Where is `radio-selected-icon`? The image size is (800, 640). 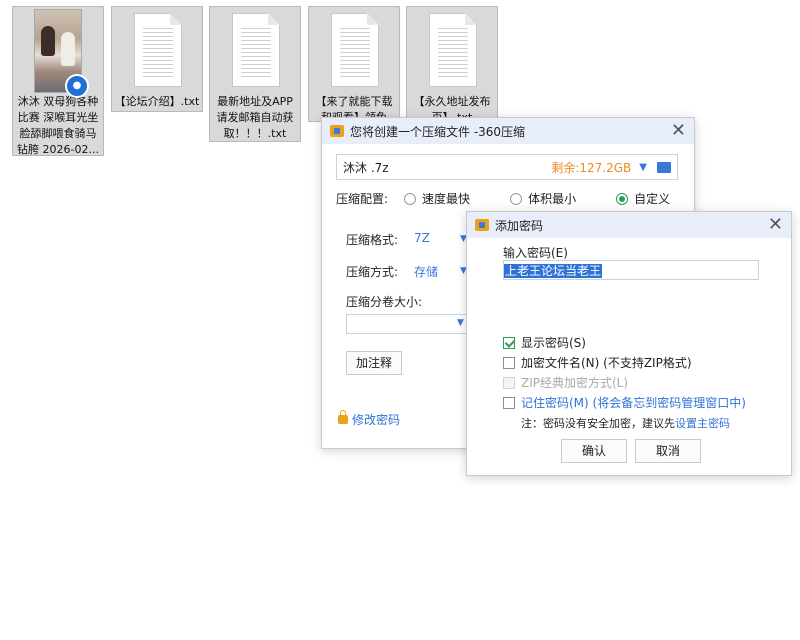
radio-selected-icon is located at coordinates (622, 198).